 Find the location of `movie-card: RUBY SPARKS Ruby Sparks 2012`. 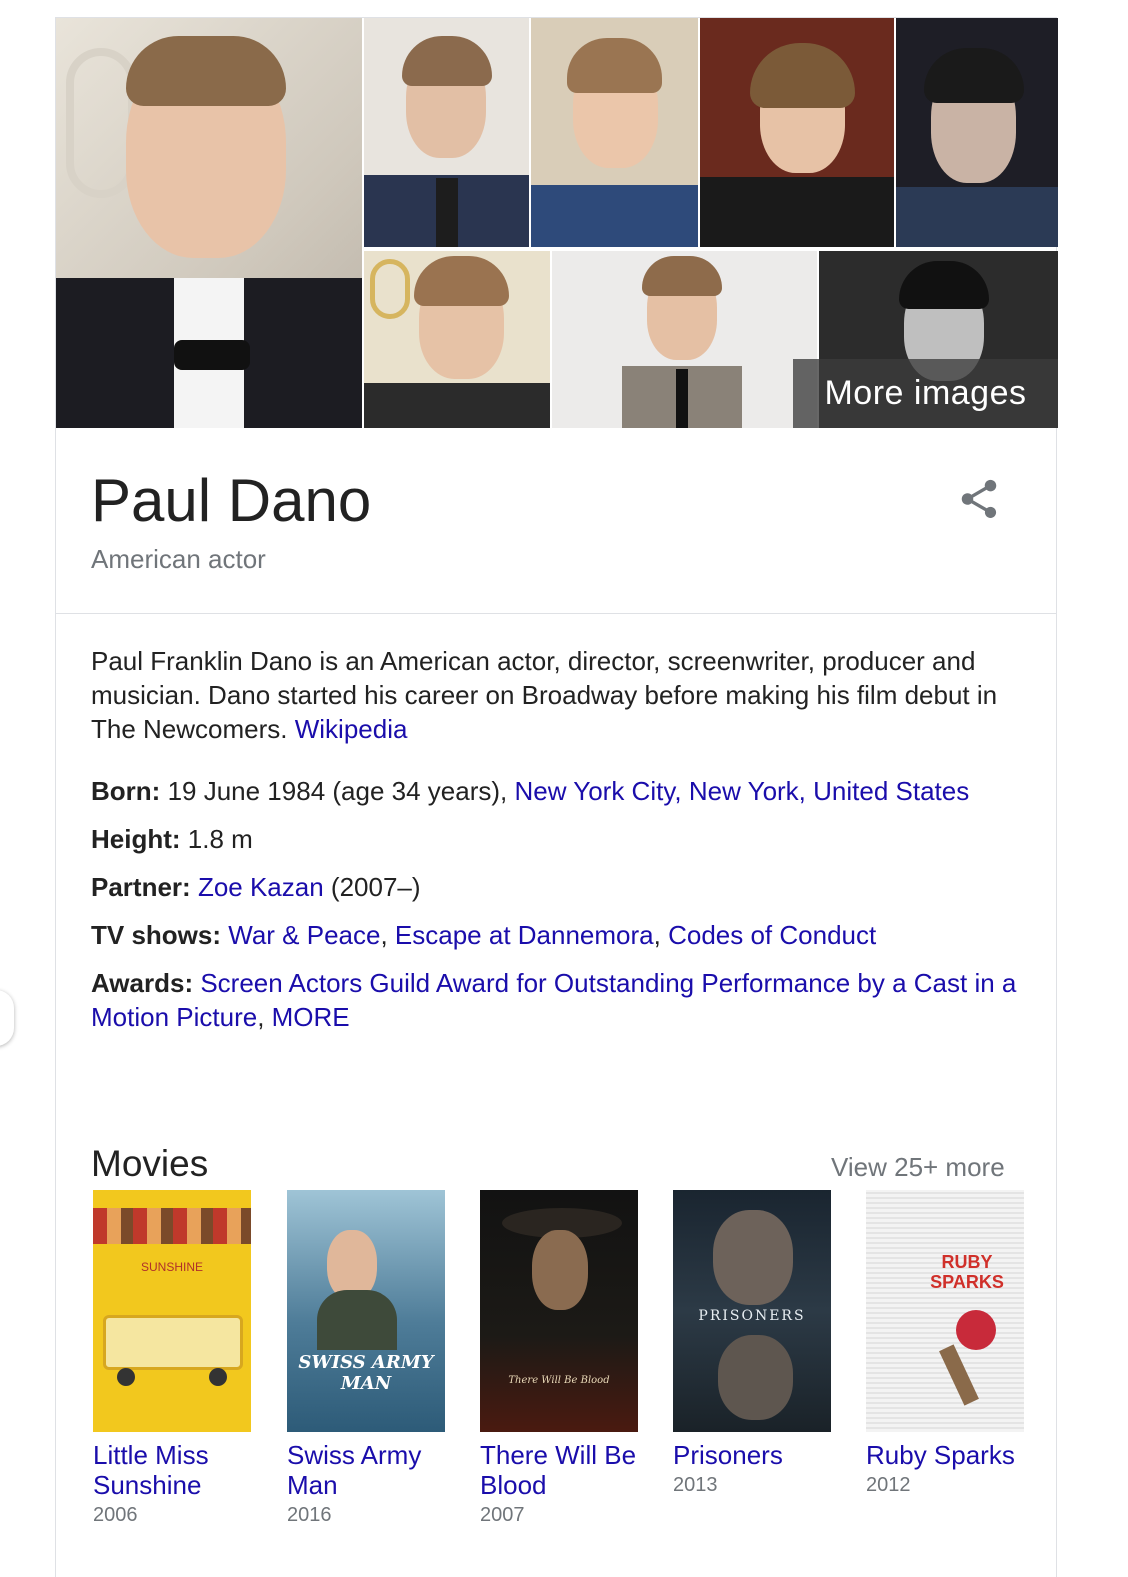

movie-card: RUBY SPARKS Ruby Sparks 2012 is located at coordinates (951, 1343).